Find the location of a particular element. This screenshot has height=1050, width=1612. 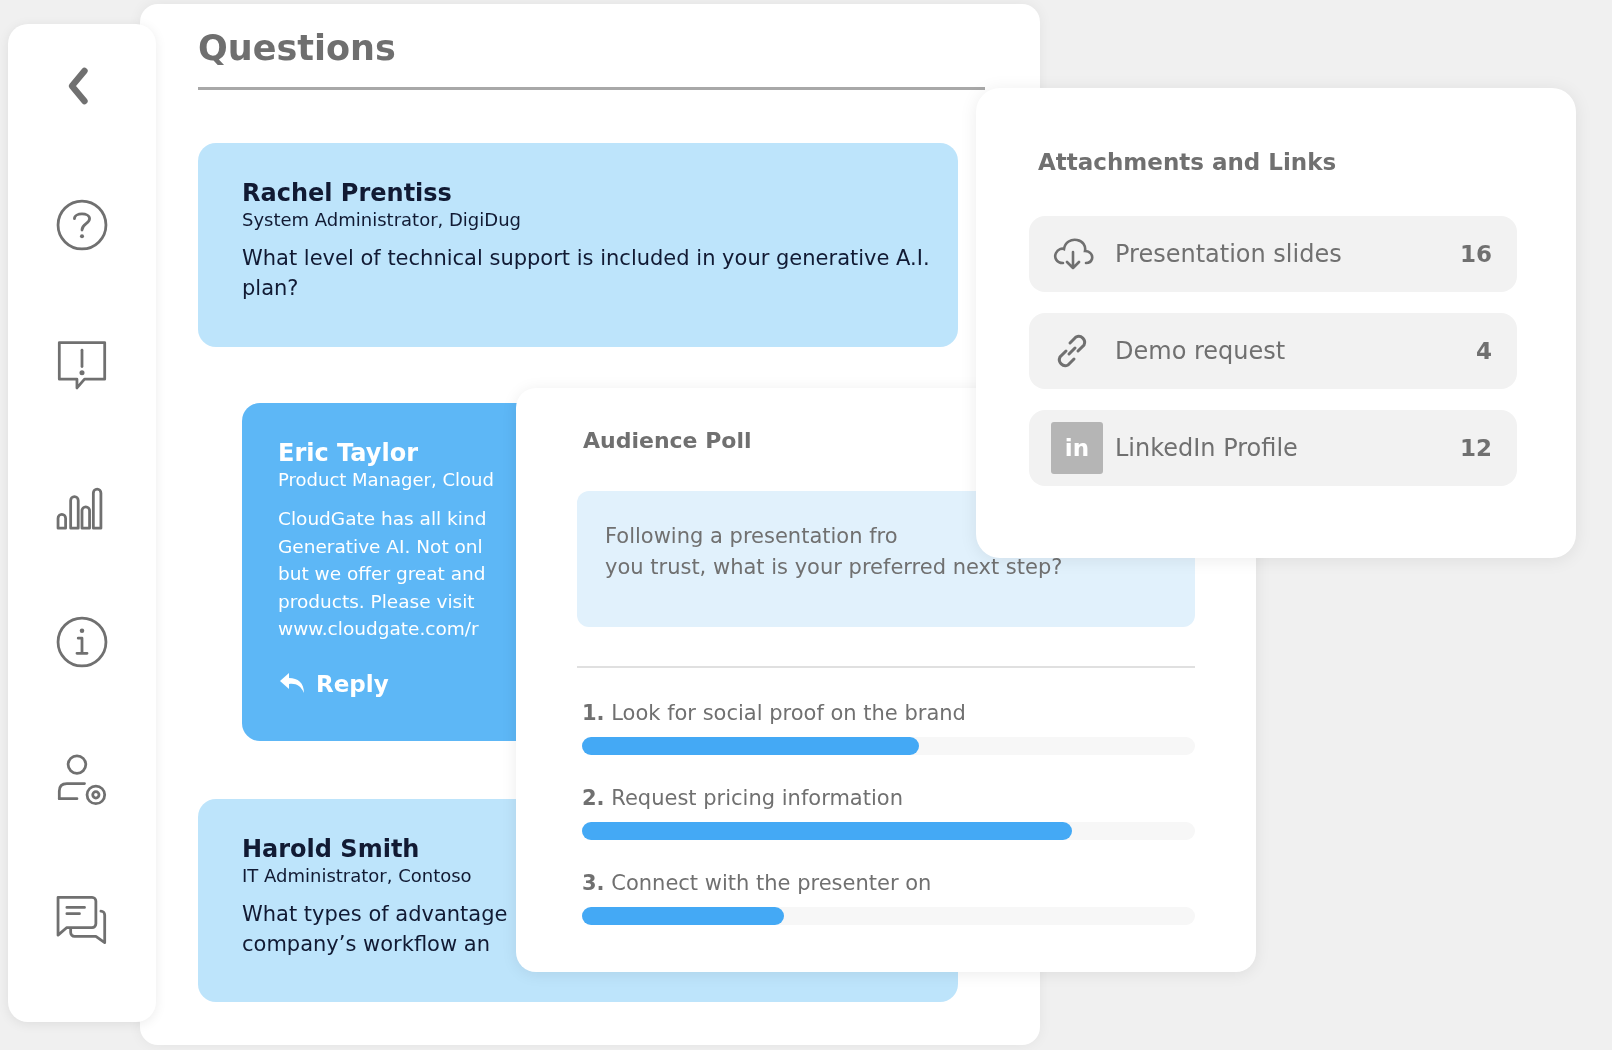

attachment-label: Demo request is located at coordinates (1201, 351).